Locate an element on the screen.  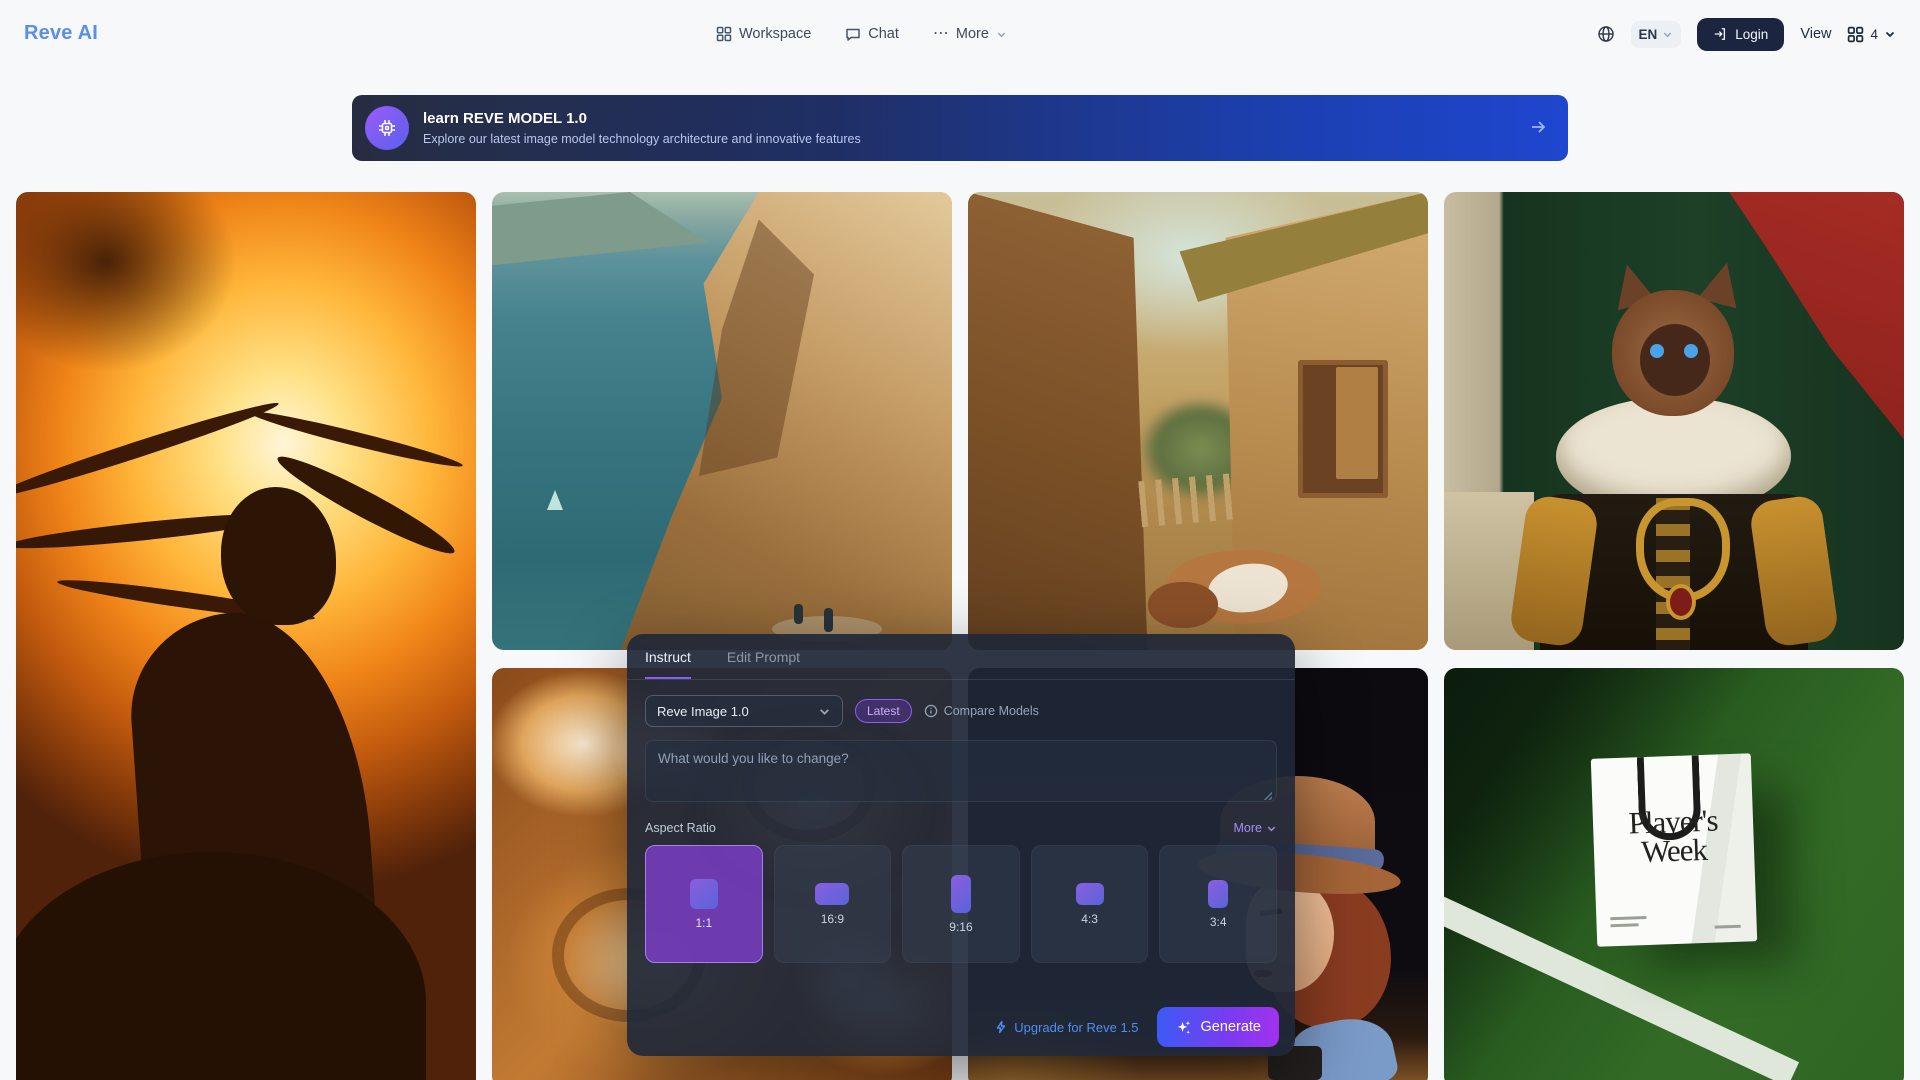
hair-strand-shape is located at coordinates (149, 450).